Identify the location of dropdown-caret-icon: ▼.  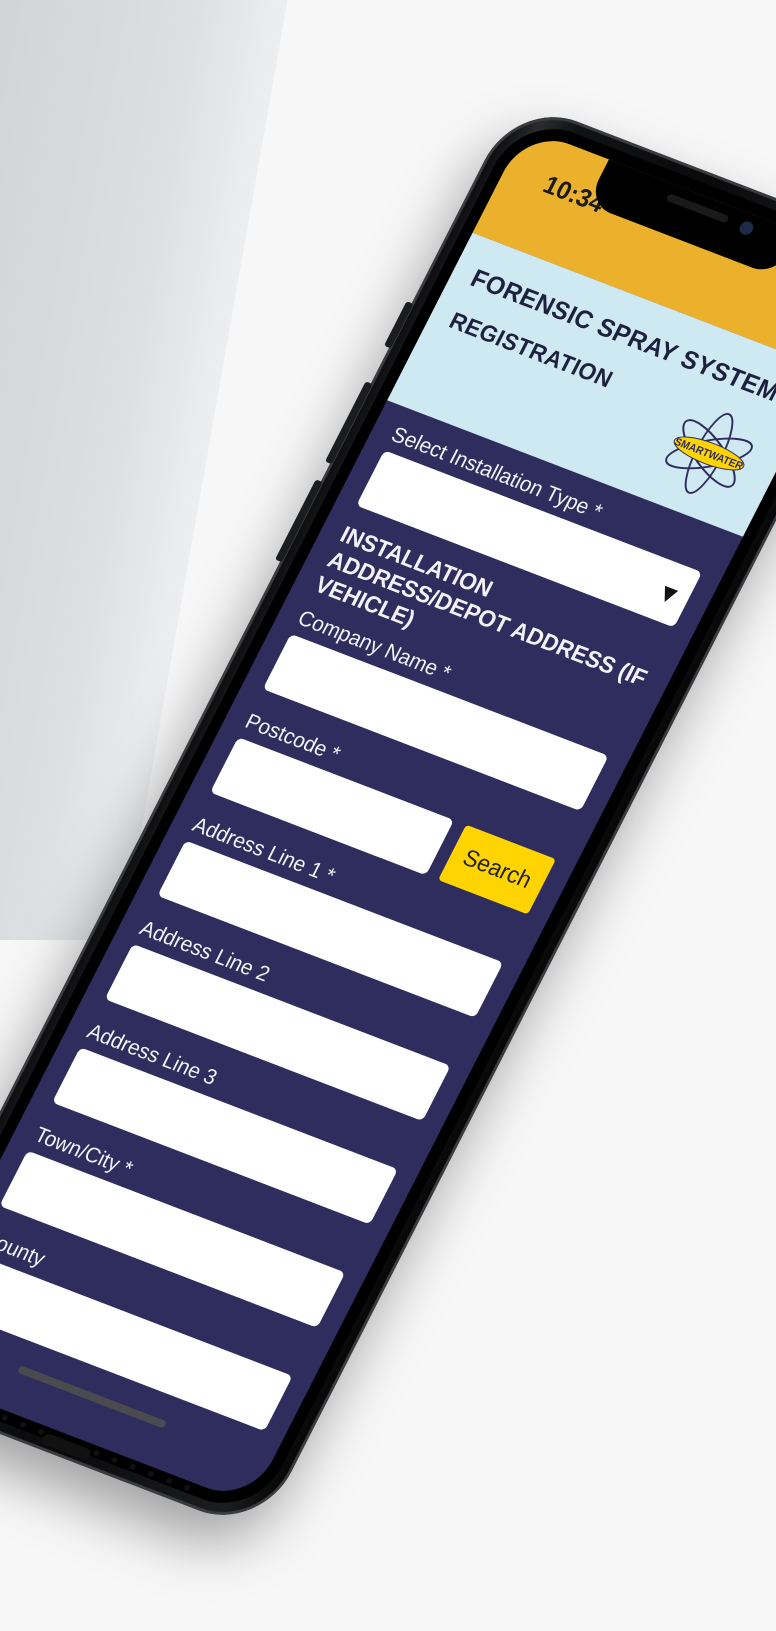
(669, 593).